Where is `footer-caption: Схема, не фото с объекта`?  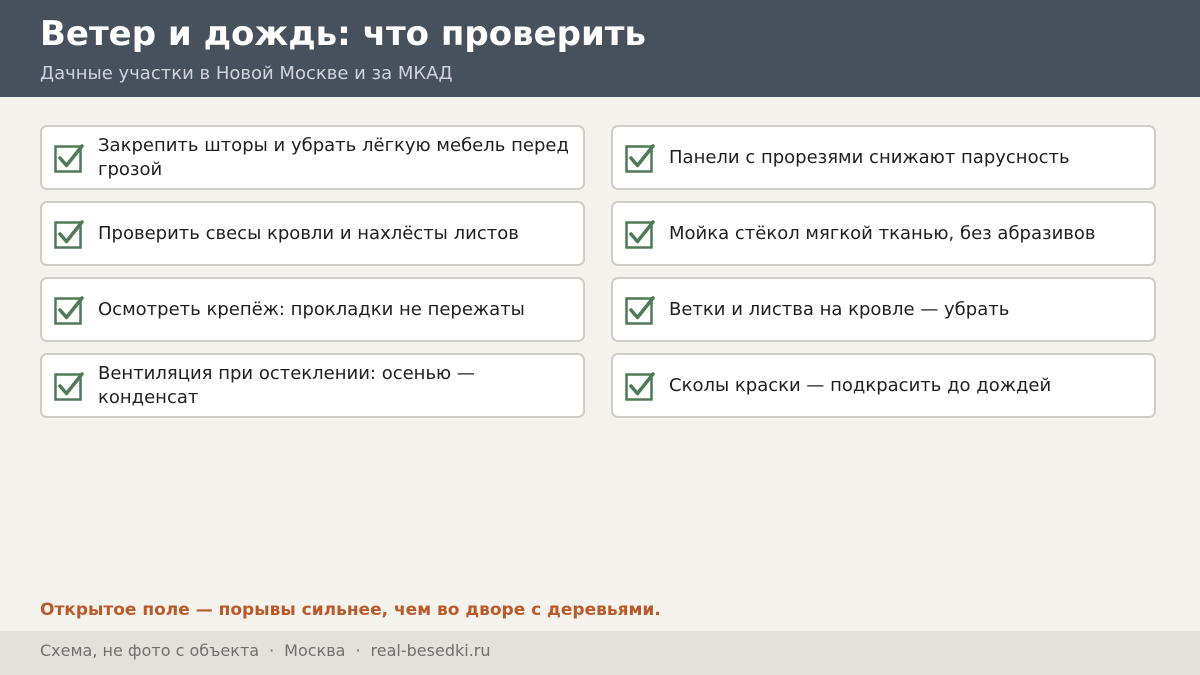 footer-caption: Схема, не фото с объекта is located at coordinates (150, 650).